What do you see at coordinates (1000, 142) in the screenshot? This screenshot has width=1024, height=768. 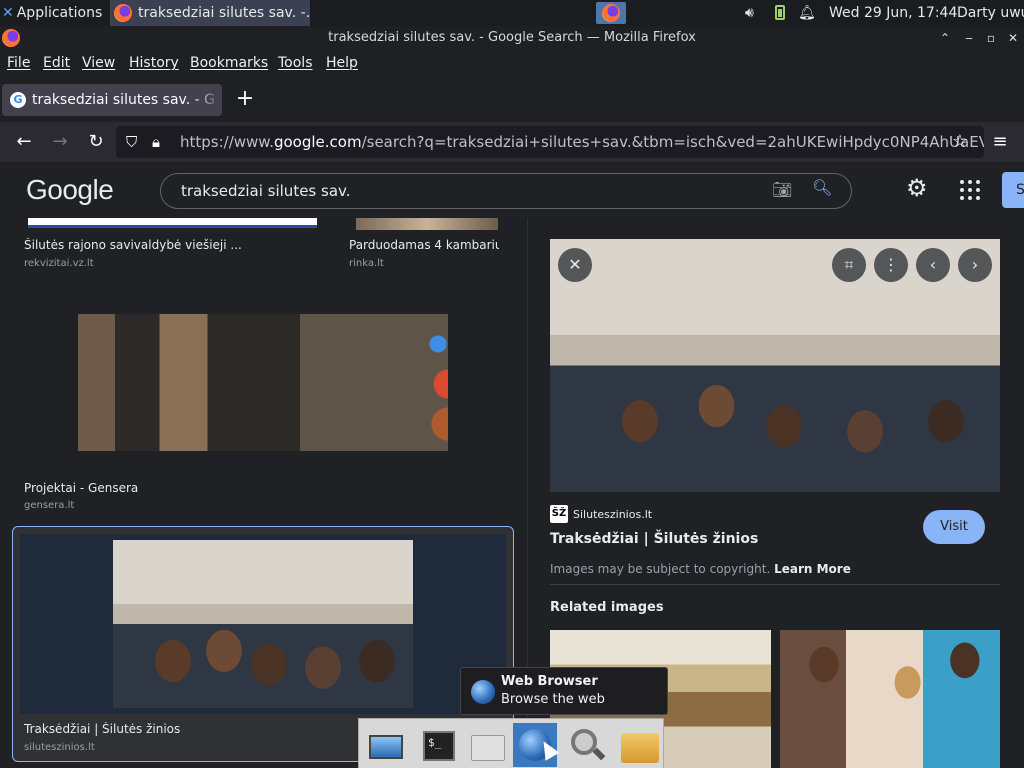 I see `app-menu-icon: ≡` at bounding box center [1000, 142].